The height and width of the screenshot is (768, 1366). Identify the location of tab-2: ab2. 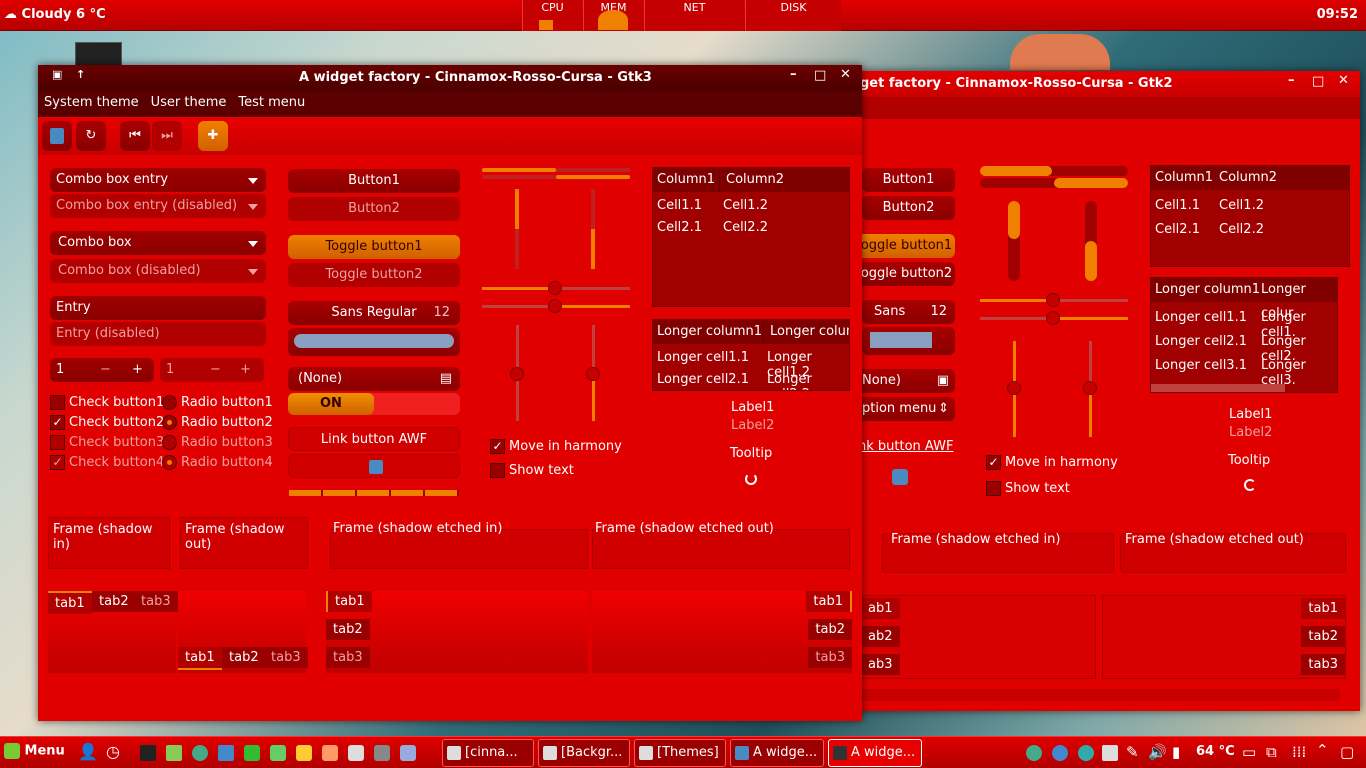
(880, 636).